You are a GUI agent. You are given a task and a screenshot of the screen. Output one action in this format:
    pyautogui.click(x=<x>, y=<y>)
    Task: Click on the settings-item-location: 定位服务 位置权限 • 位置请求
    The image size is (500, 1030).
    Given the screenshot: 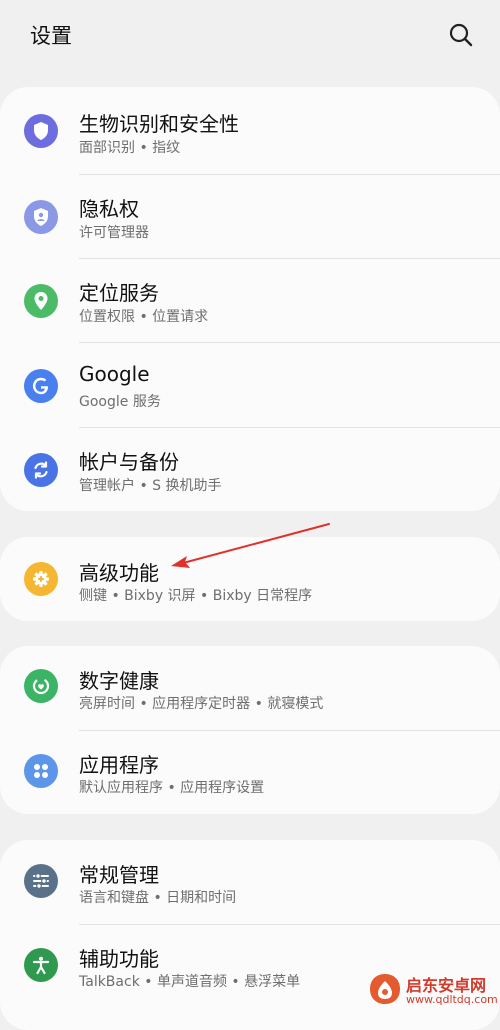 What is the action you would take?
    pyautogui.click(x=250, y=300)
    